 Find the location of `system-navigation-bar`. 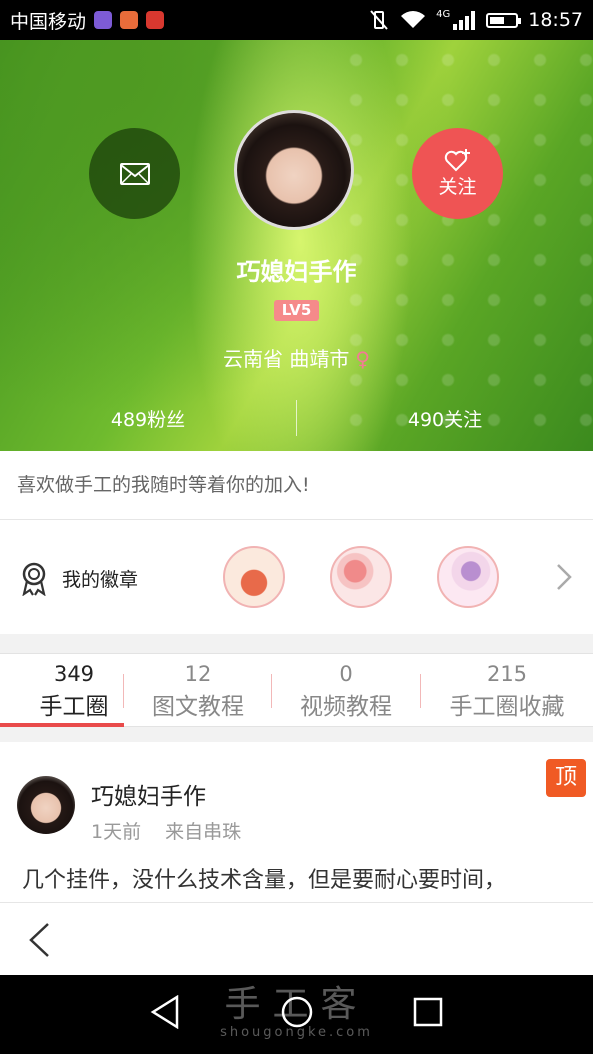

system-navigation-bar is located at coordinates (296, 1014).